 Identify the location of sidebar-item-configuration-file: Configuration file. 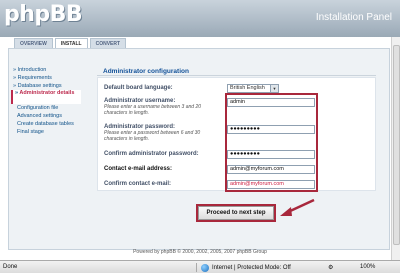
(50, 108).